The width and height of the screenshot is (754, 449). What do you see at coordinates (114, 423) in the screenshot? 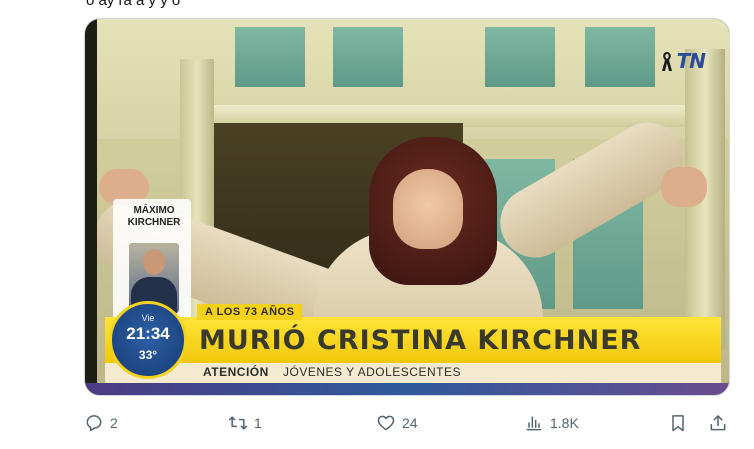
I see `reply-count: 2` at bounding box center [114, 423].